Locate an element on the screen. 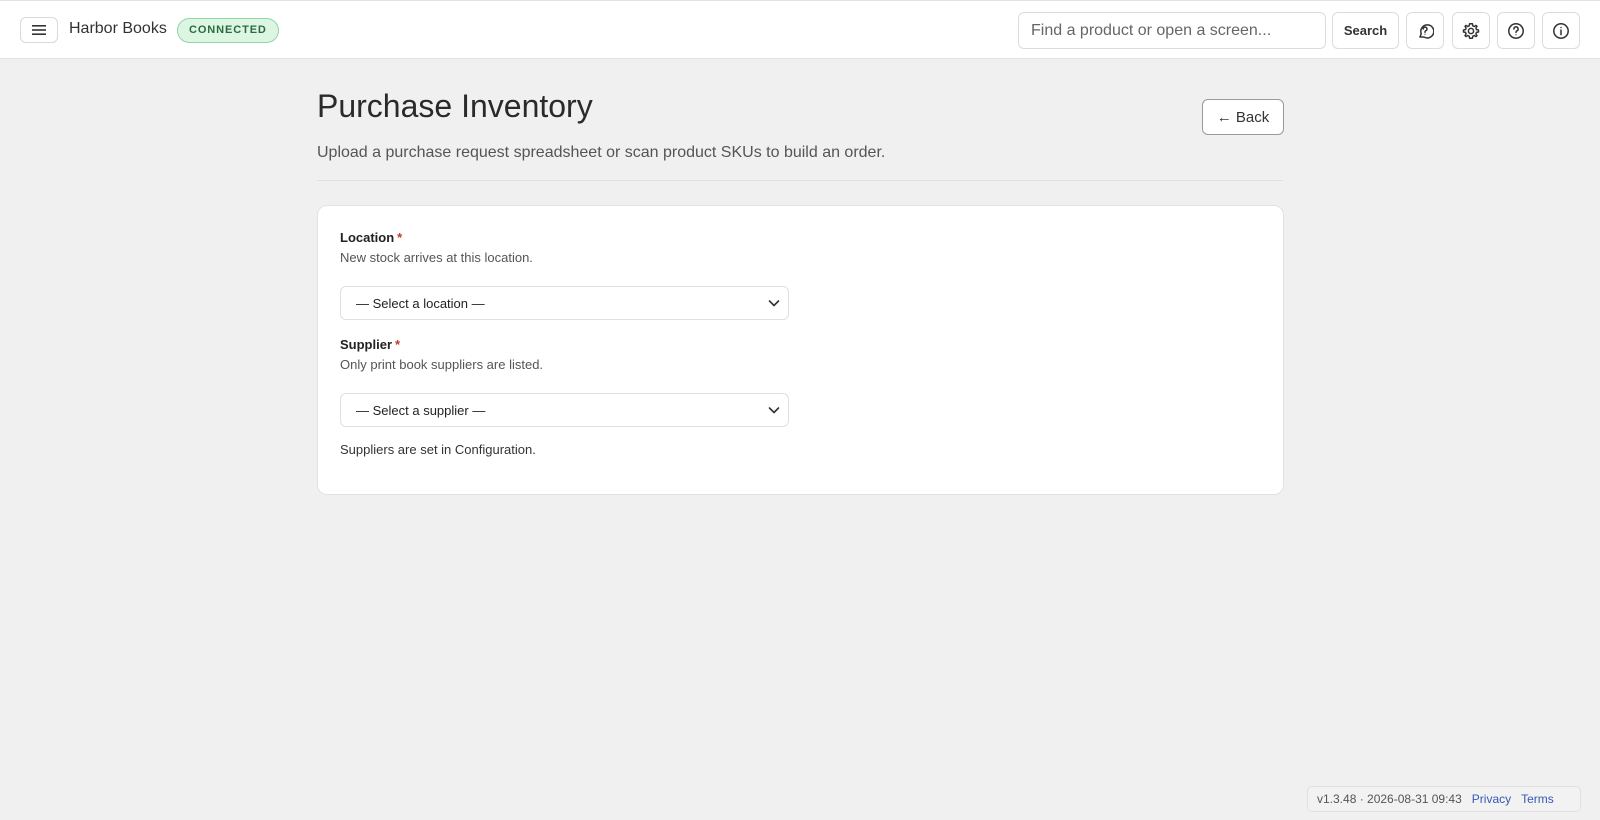 The height and width of the screenshot is (820, 1600). supplier-required-mark: * is located at coordinates (398, 344).